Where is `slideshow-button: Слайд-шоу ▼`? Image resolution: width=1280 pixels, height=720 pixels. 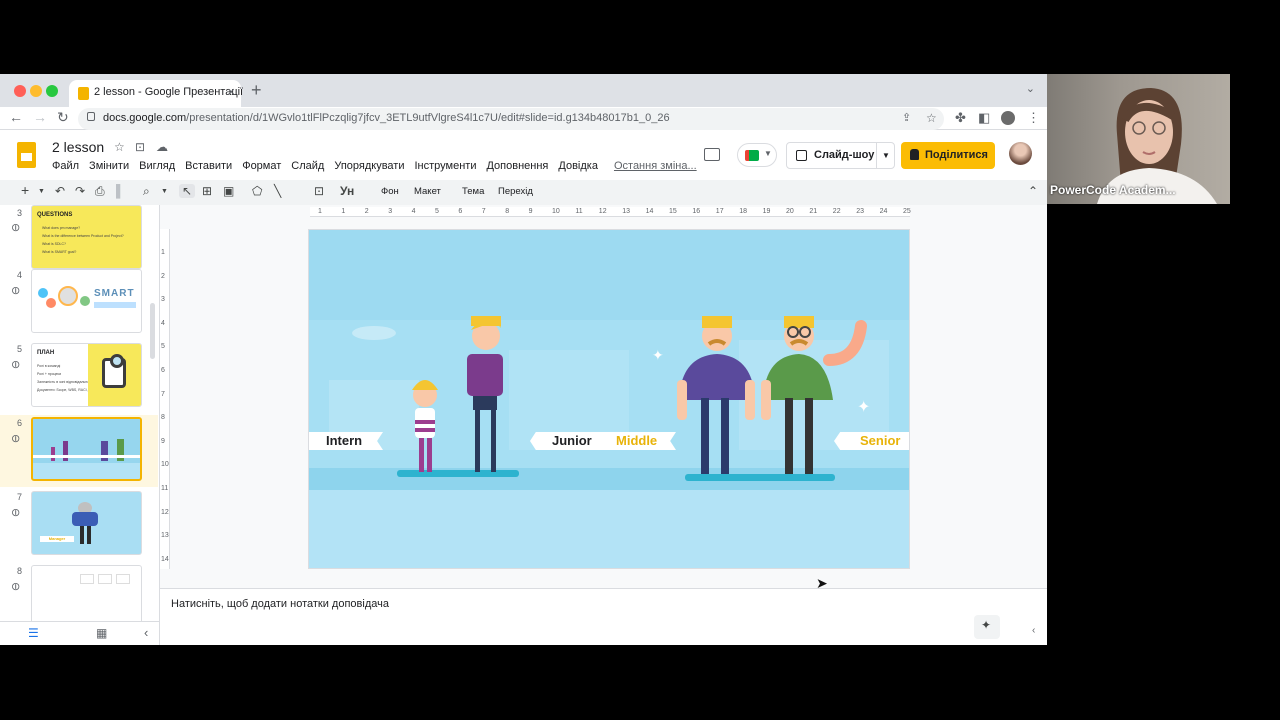
slideshow-button: Слайд-шоу ▼ is located at coordinates (840, 155).